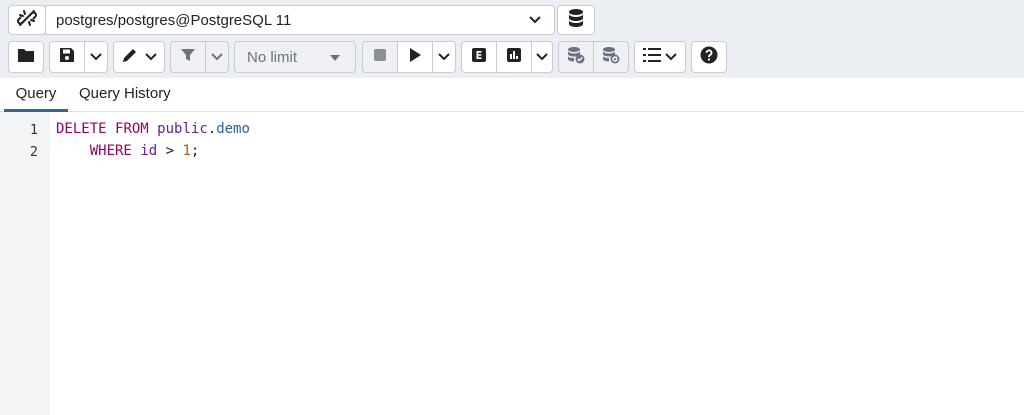 This screenshot has width=1024, height=415. I want to click on filter-group, so click(199, 57).